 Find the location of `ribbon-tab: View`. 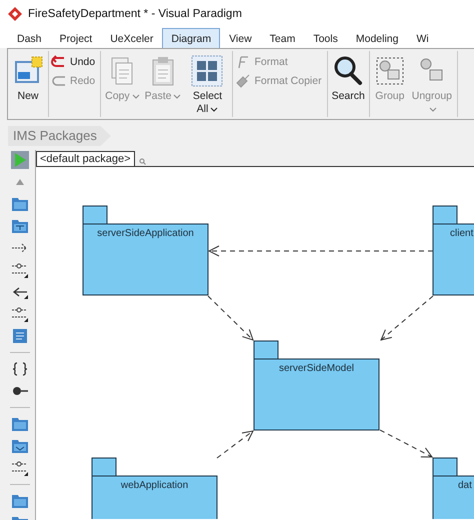

ribbon-tab: View is located at coordinates (240, 38).